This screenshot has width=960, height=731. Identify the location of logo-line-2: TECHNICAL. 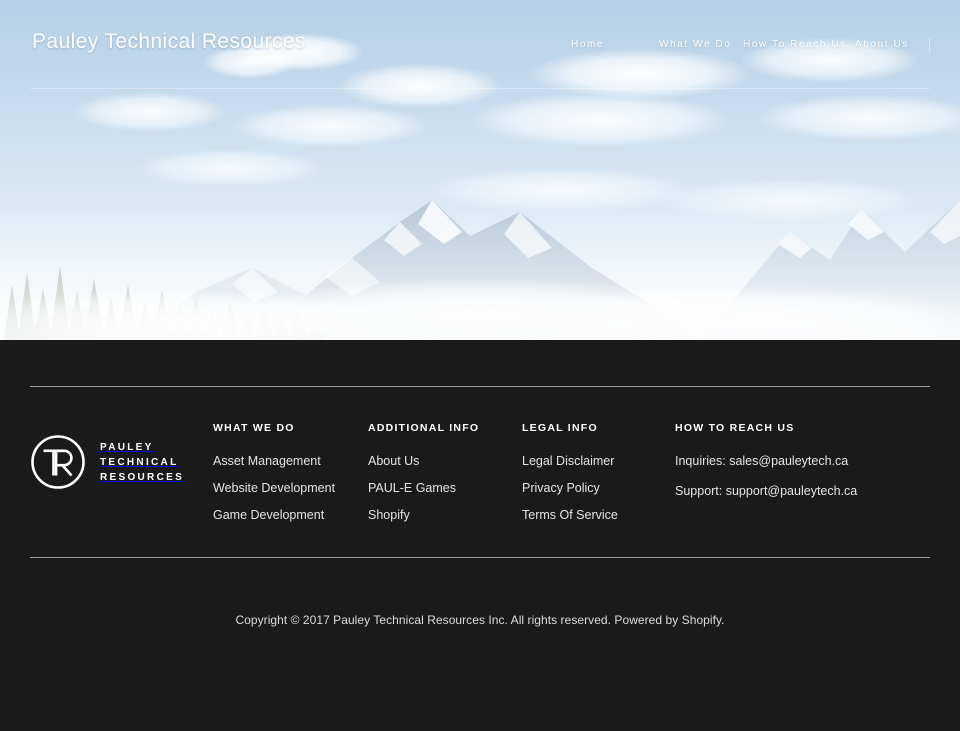
(139, 462).